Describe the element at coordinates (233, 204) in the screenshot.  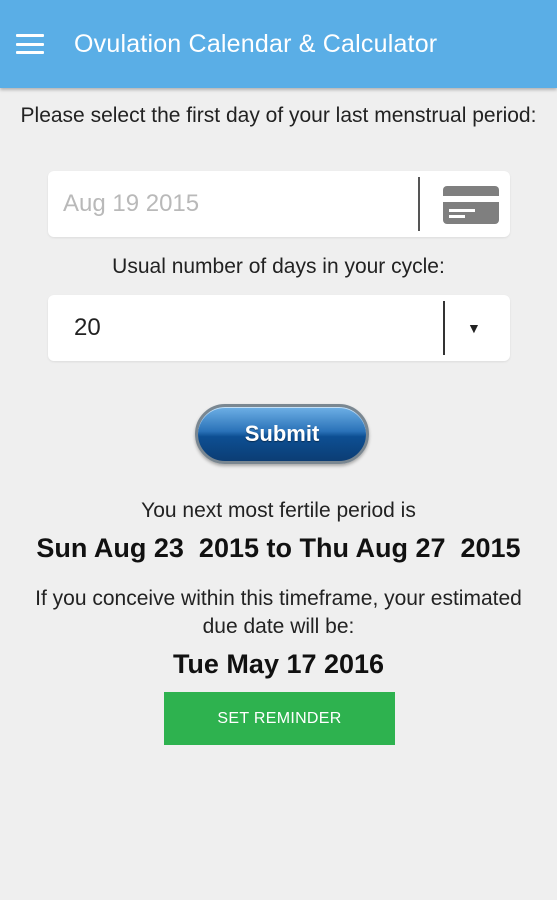
I see `last-period-date-value: Aug 19 2015` at that location.